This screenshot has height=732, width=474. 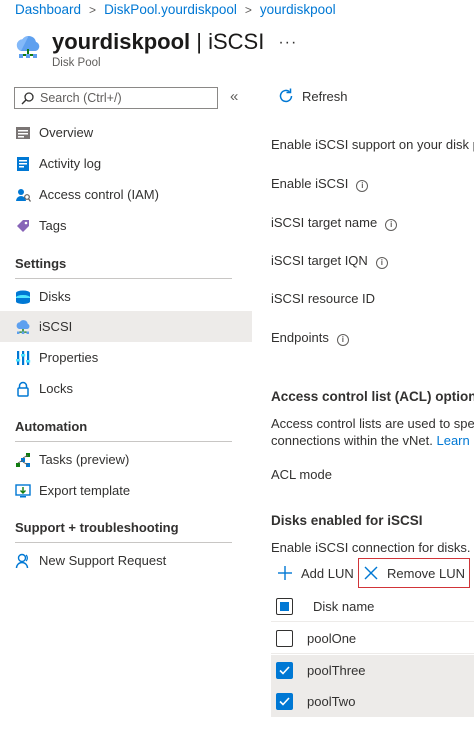 I want to click on section-name: iSCSI, so click(x=236, y=41).